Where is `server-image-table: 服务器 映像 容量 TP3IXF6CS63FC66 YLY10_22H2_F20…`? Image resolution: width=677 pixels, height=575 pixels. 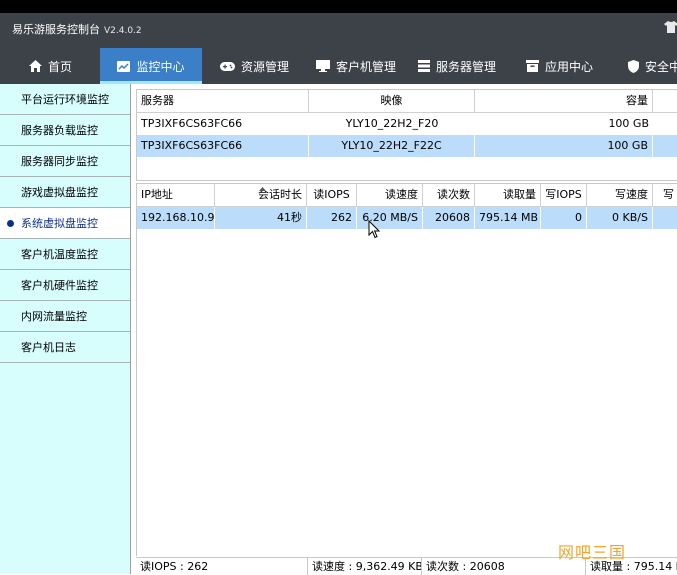
server-image-table: 服务器 映像 容量 TP3IXF6CS63FC66 YLY10_22H2_F20… is located at coordinates (406, 135).